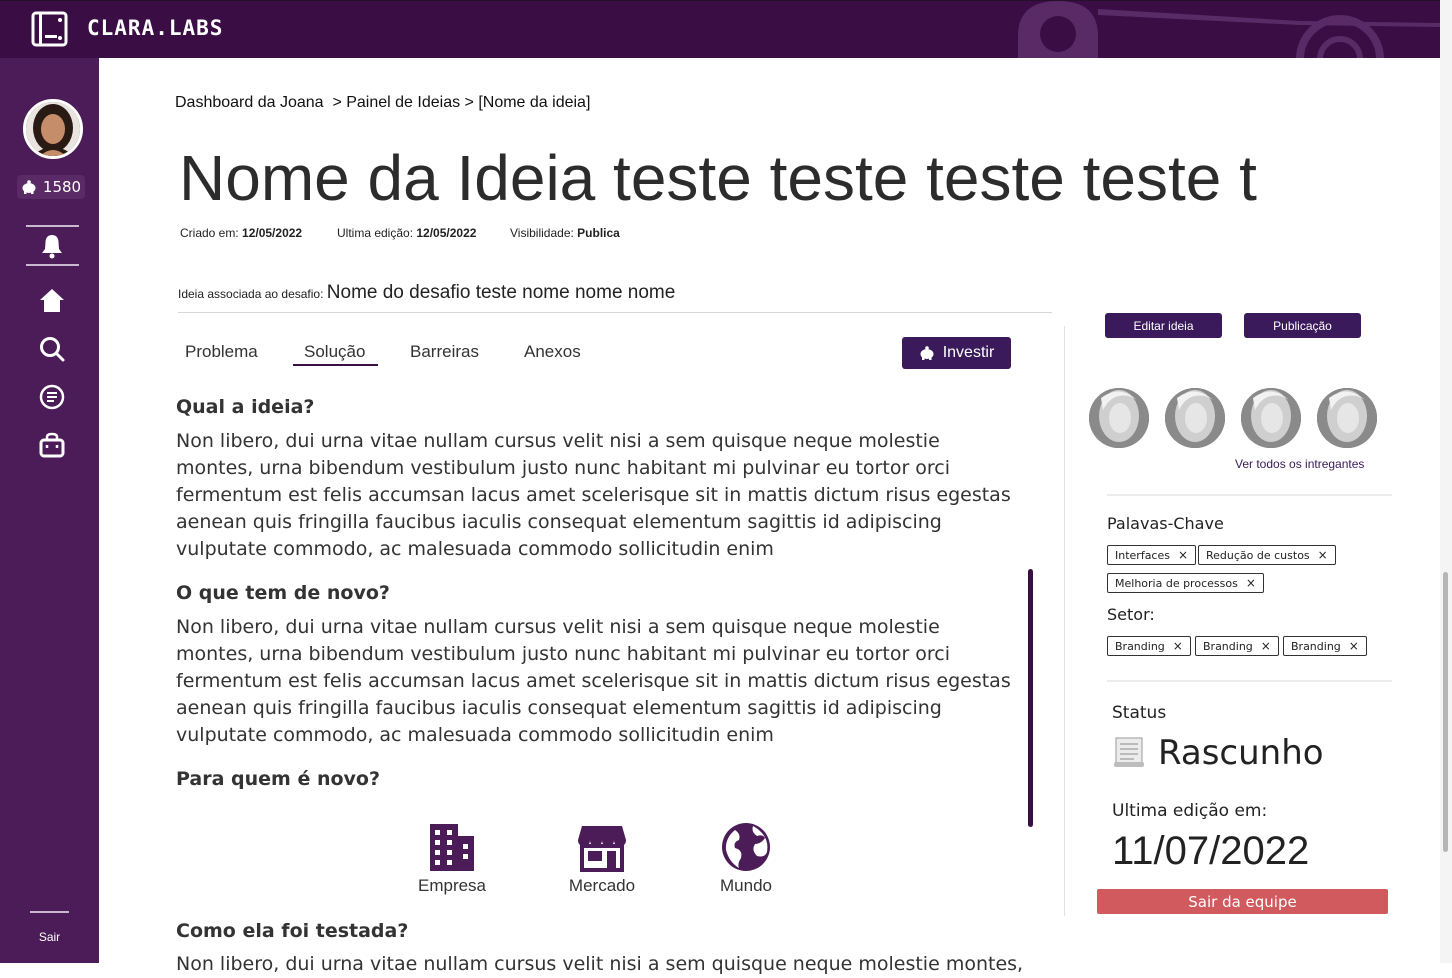 Image resolution: width=1452 pixels, height=978 pixels. I want to click on tab-problema: Problema, so click(221, 352).